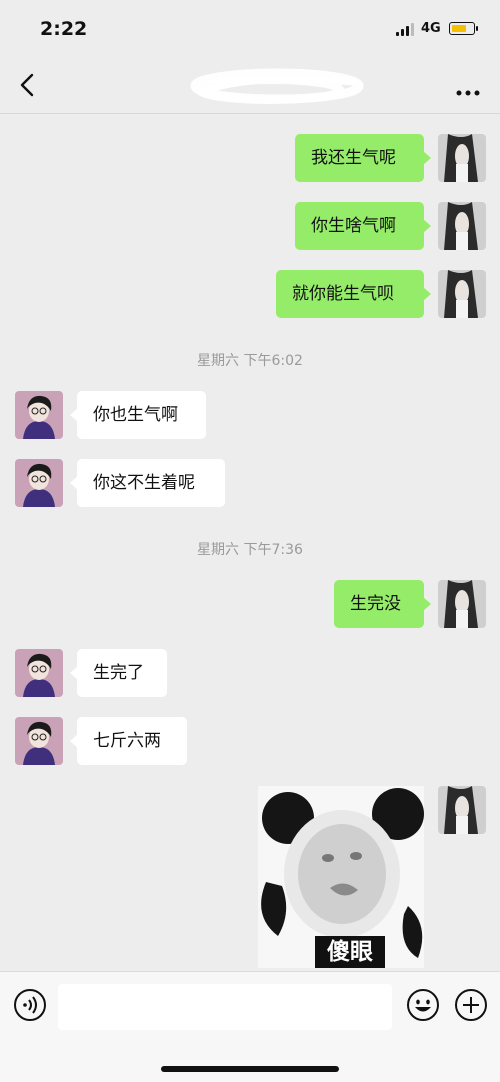 Image resolution: width=500 pixels, height=1082 pixels. I want to click on status-bar: 2:22 4G, so click(250, 29).